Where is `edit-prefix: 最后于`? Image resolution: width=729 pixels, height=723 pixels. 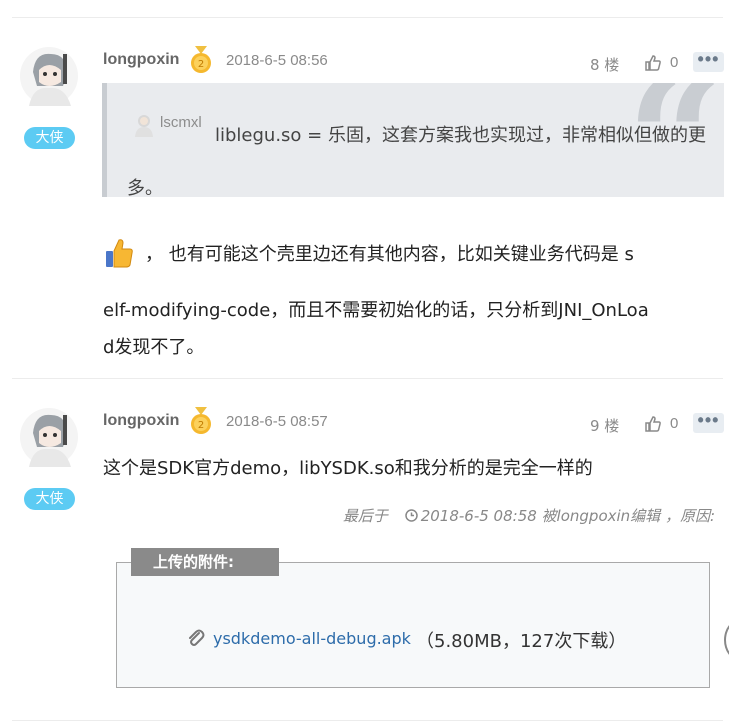 edit-prefix: 最后于 is located at coordinates (365, 516).